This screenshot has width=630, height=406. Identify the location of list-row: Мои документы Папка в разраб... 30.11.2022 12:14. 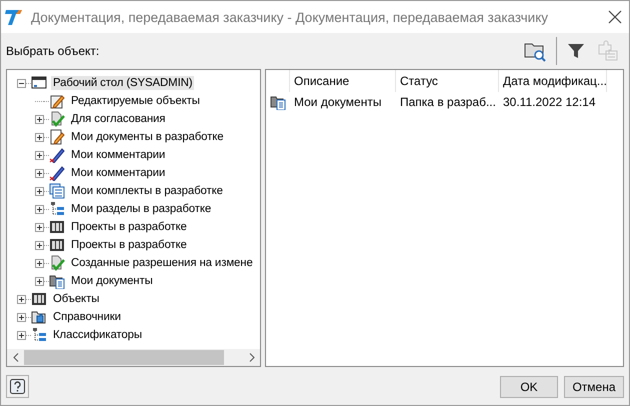
(444, 102).